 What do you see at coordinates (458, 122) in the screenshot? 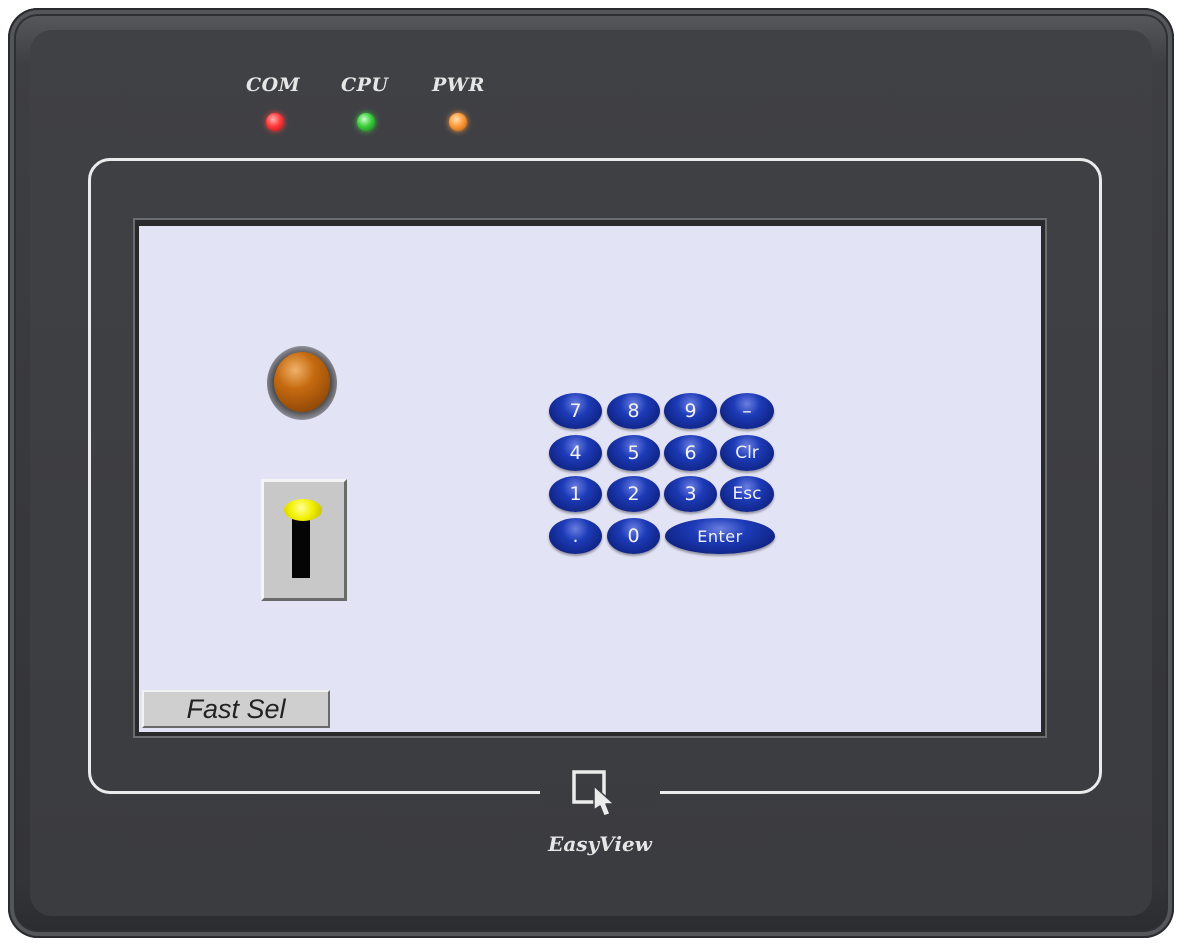
I see `pwr-led-icon` at bounding box center [458, 122].